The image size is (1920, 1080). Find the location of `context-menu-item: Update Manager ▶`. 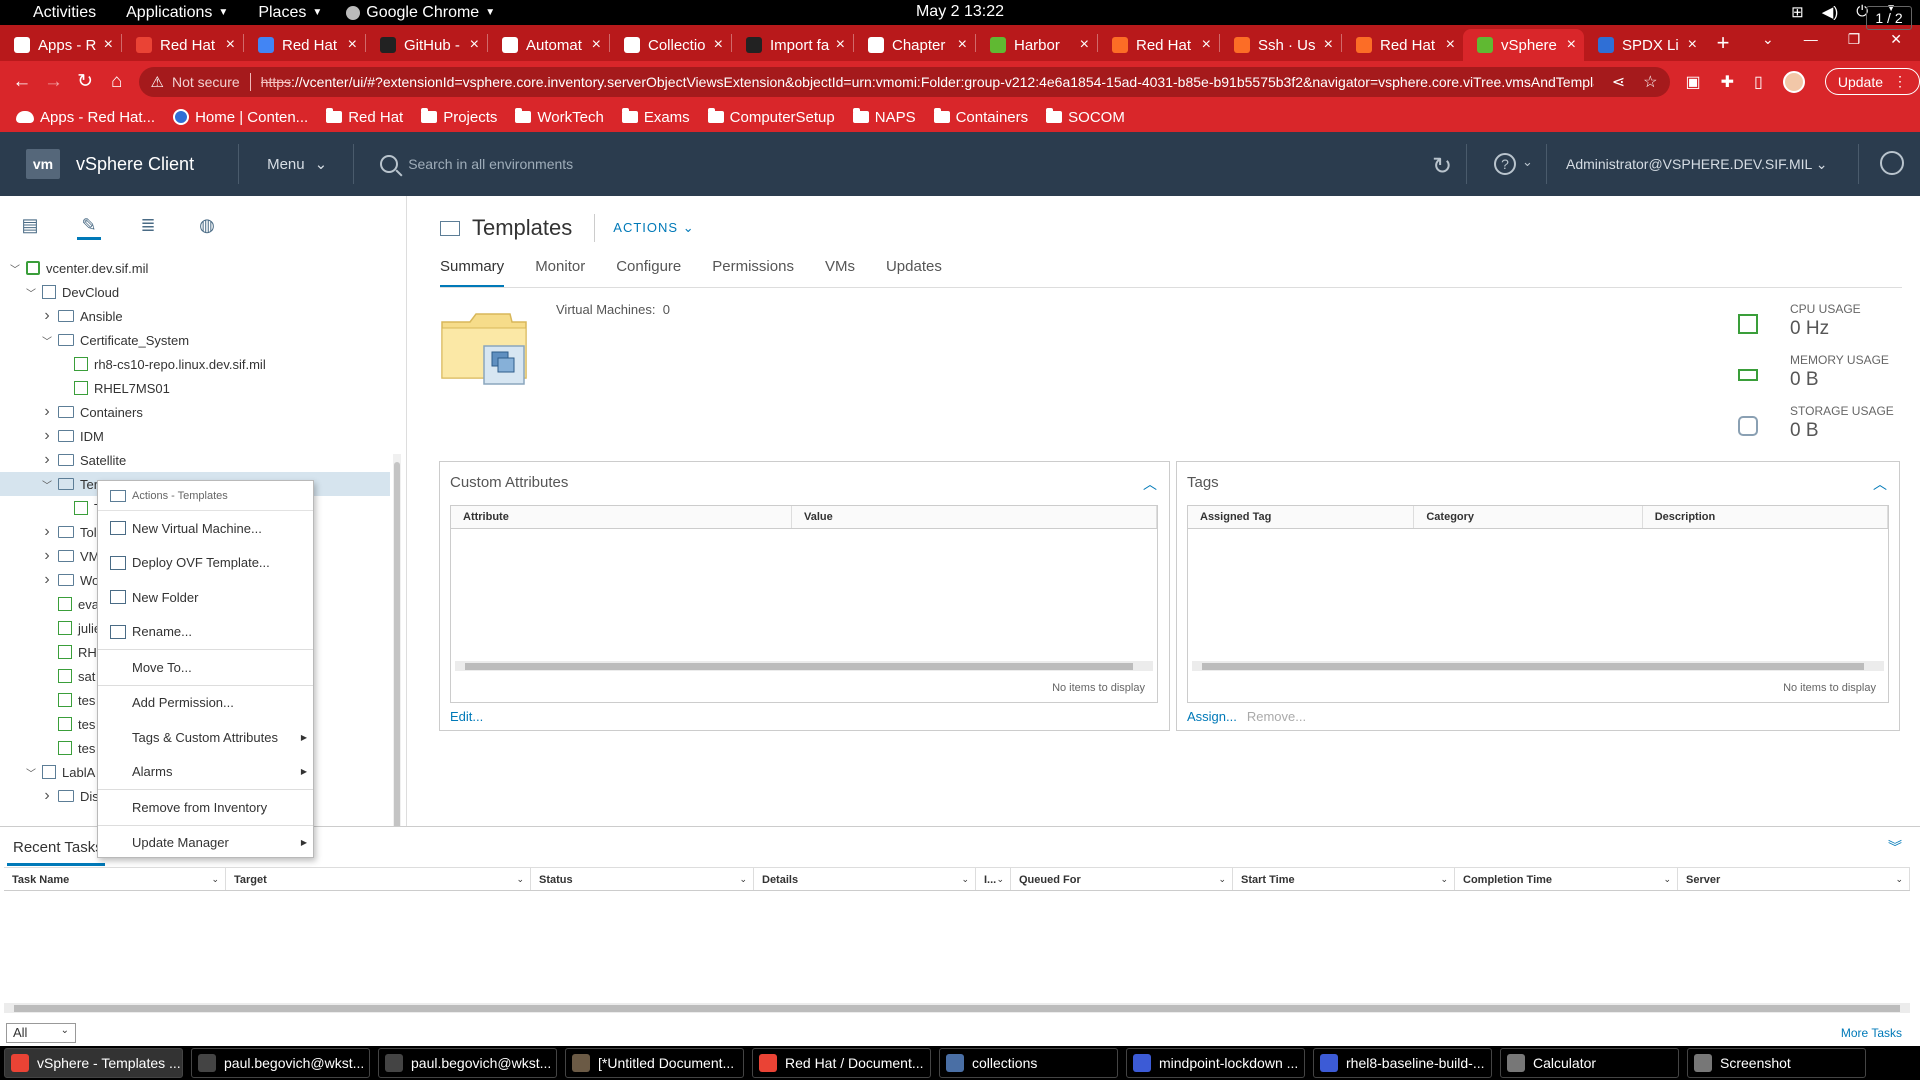

context-menu-item: Update Manager ▶ is located at coordinates (205, 843).